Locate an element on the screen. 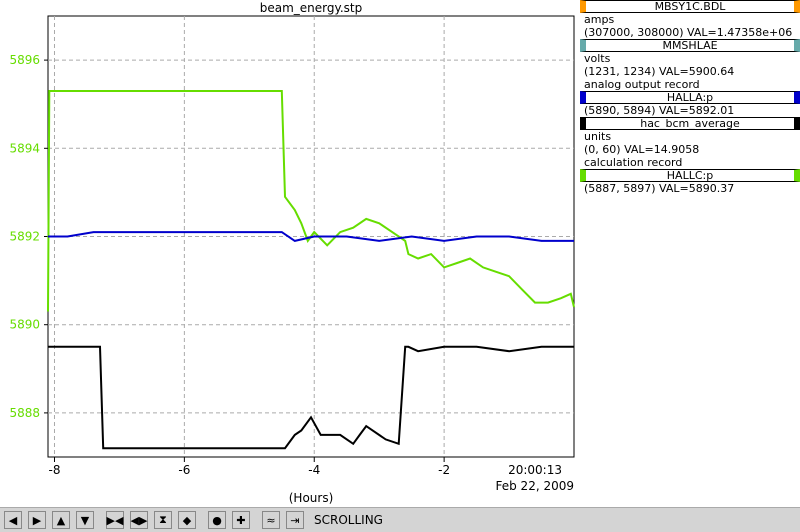 This screenshot has height=532, width=800. zoom-in-horizontal-icon: ▶◀ is located at coordinates (115, 520).